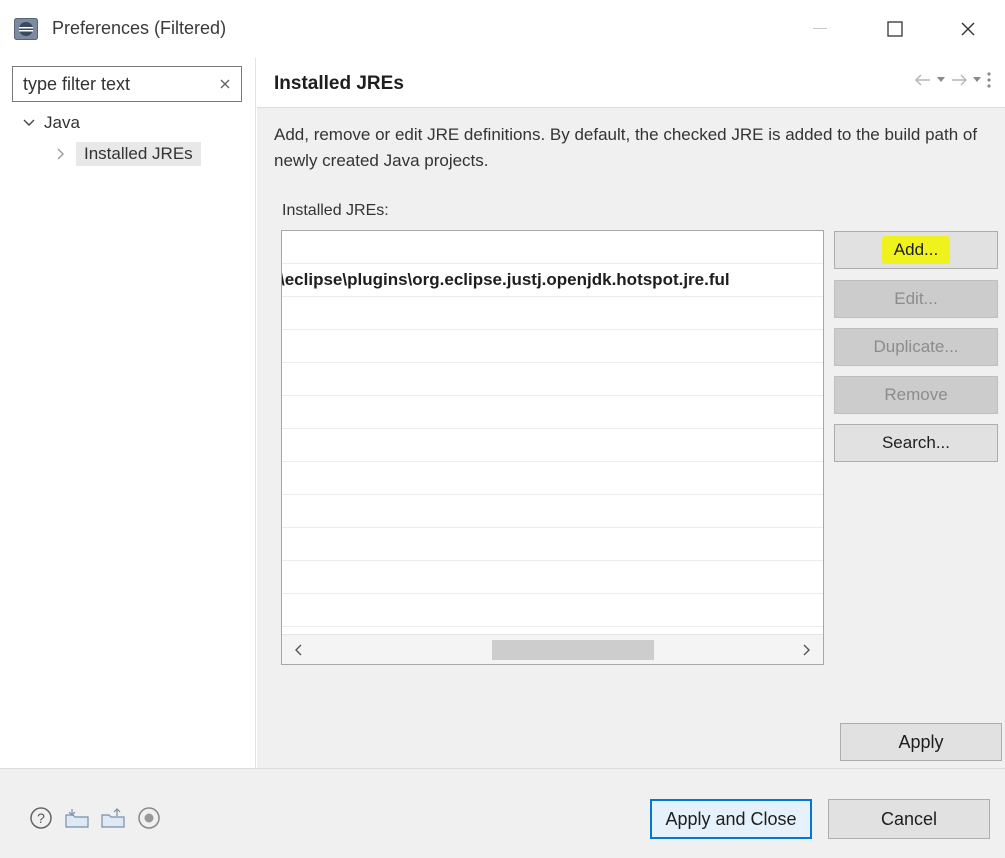 The height and width of the screenshot is (858, 1005). What do you see at coordinates (26, 29) in the screenshot?
I see `eclipse-app-icon` at bounding box center [26, 29].